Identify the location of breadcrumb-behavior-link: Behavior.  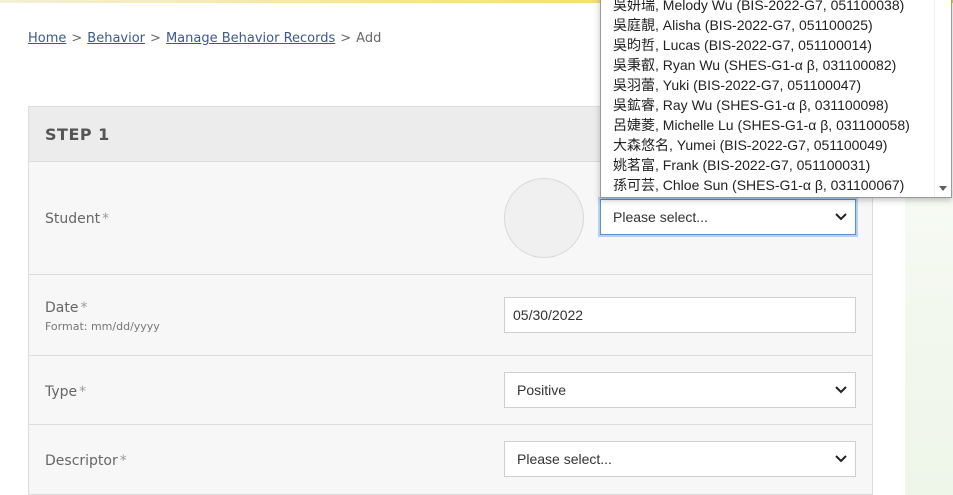
(116, 38).